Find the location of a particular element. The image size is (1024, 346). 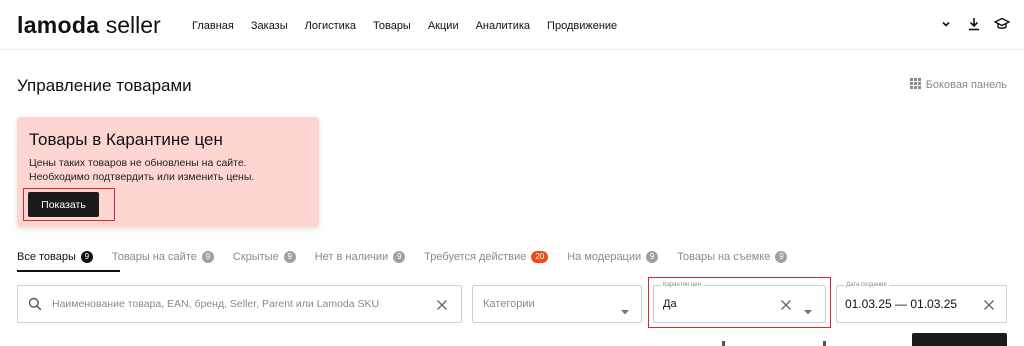

nav-item-orders: Заказы is located at coordinates (269, 26).